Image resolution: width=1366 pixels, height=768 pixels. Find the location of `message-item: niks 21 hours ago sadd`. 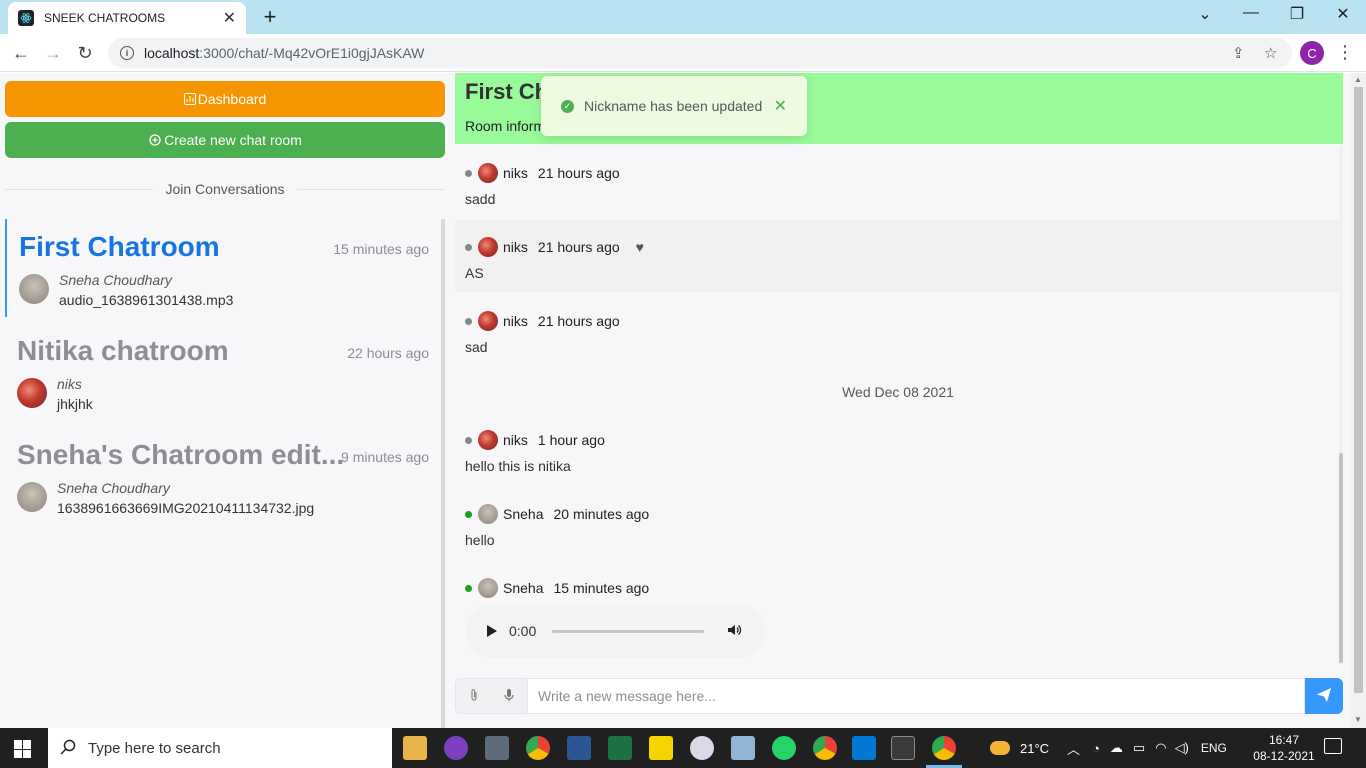

message-item: niks 21 hours ago sadd is located at coordinates (898, 182).